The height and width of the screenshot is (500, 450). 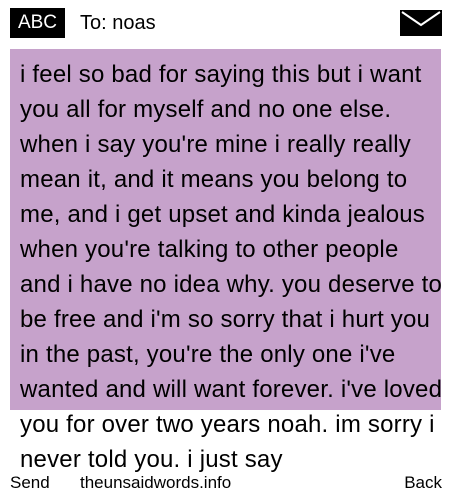 I want to click on back-softkey: Back, so click(x=423, y=483).